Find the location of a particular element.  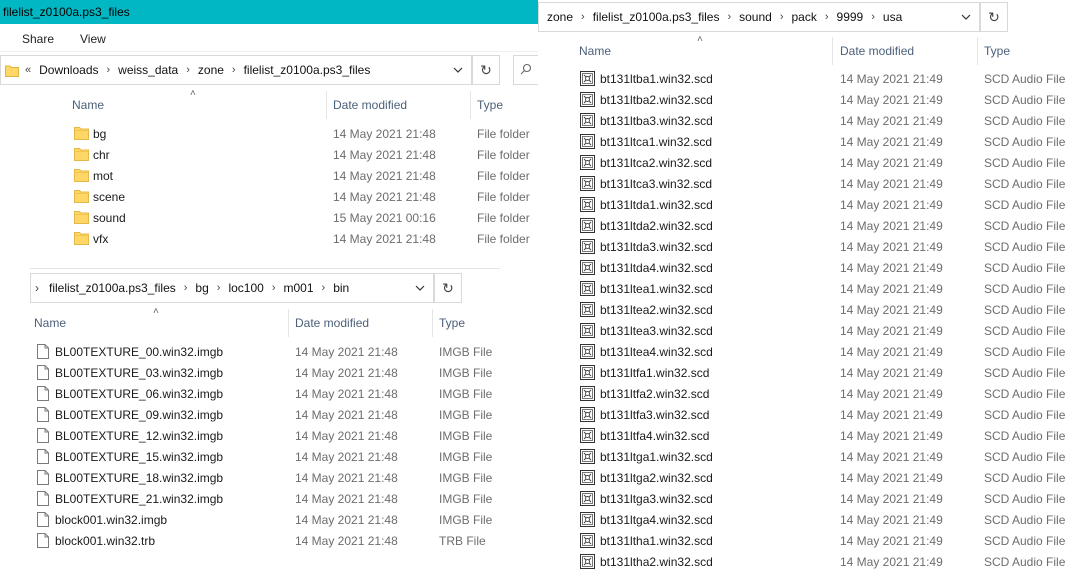

file-name: bt131ltba1.win32.scd is located at coordinates (656, 78).